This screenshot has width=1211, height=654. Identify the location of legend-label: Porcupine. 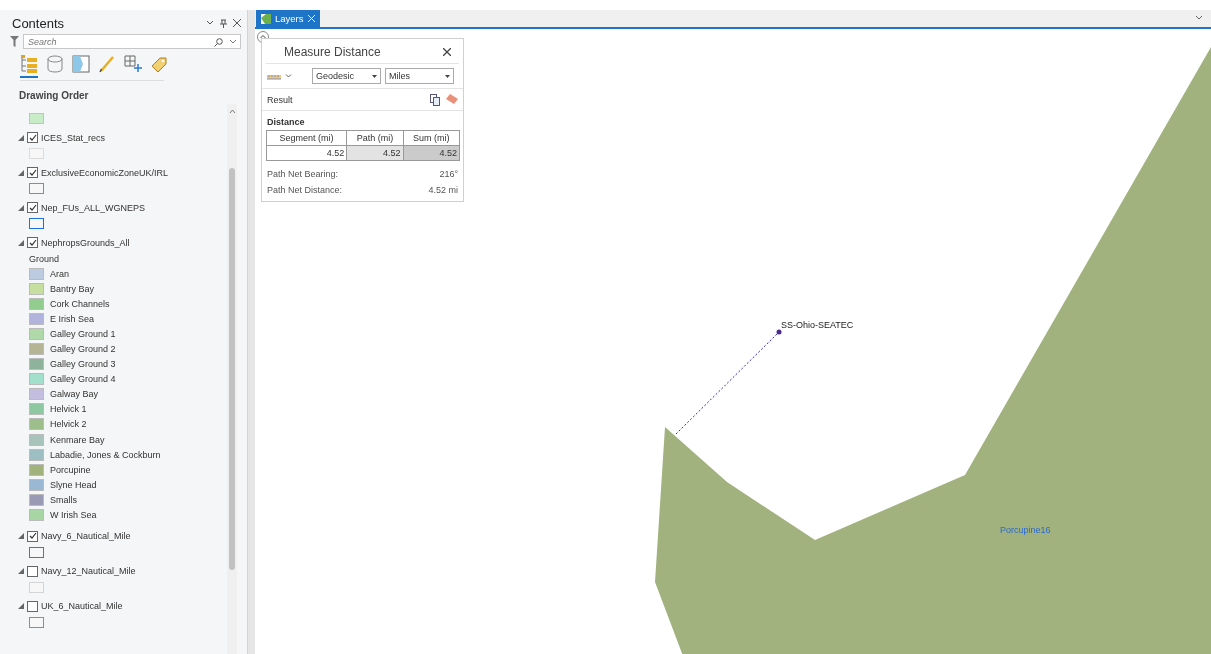
(70, 469).